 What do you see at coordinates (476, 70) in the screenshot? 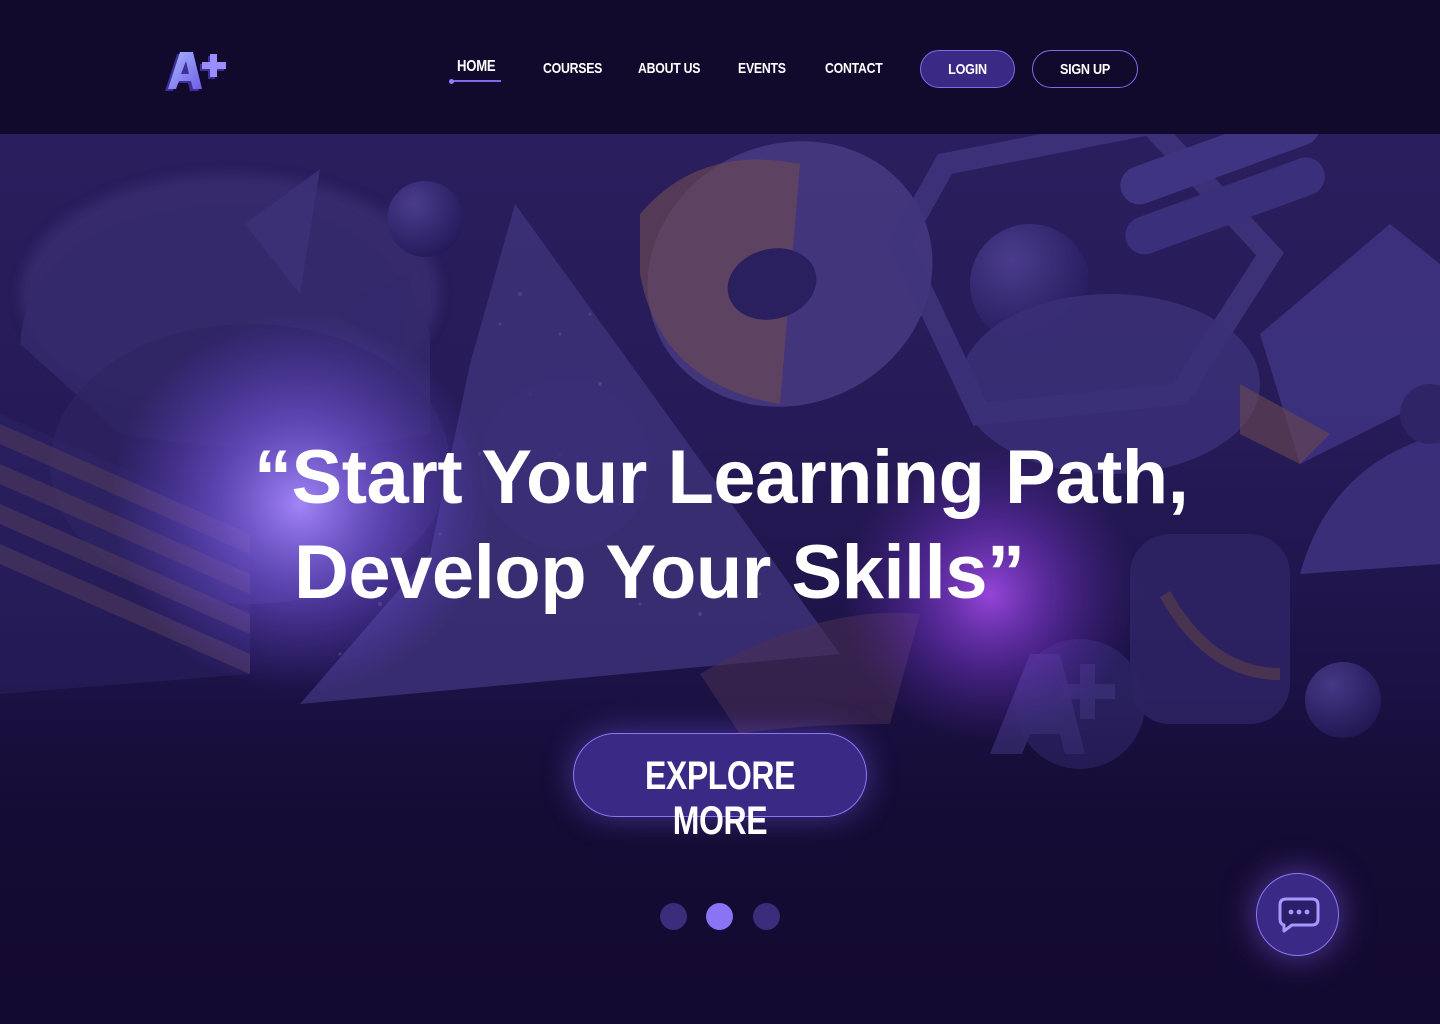
I see `nav-home: HOME` at bounding box center [476, 70].